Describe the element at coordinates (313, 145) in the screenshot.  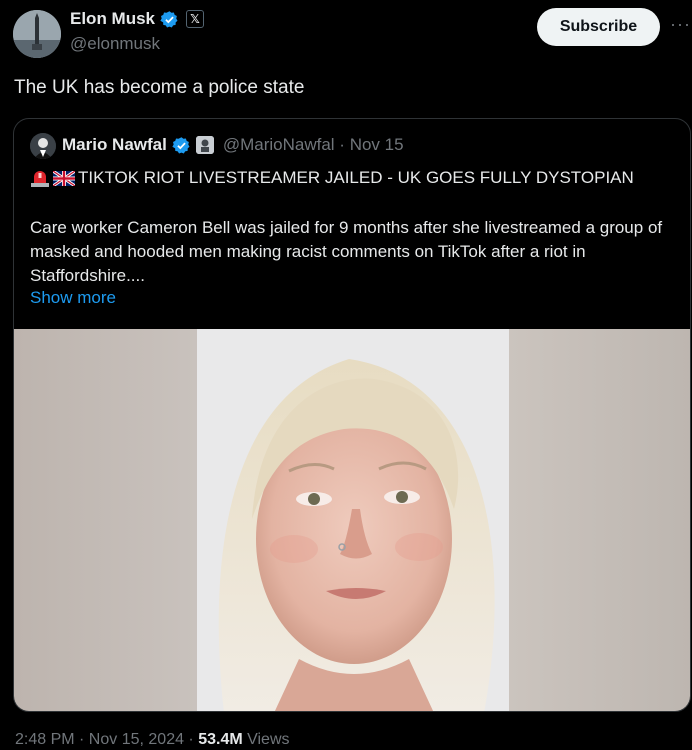
I see `quote-handle-date: @MarioNawfal · Nov 15` at that location.